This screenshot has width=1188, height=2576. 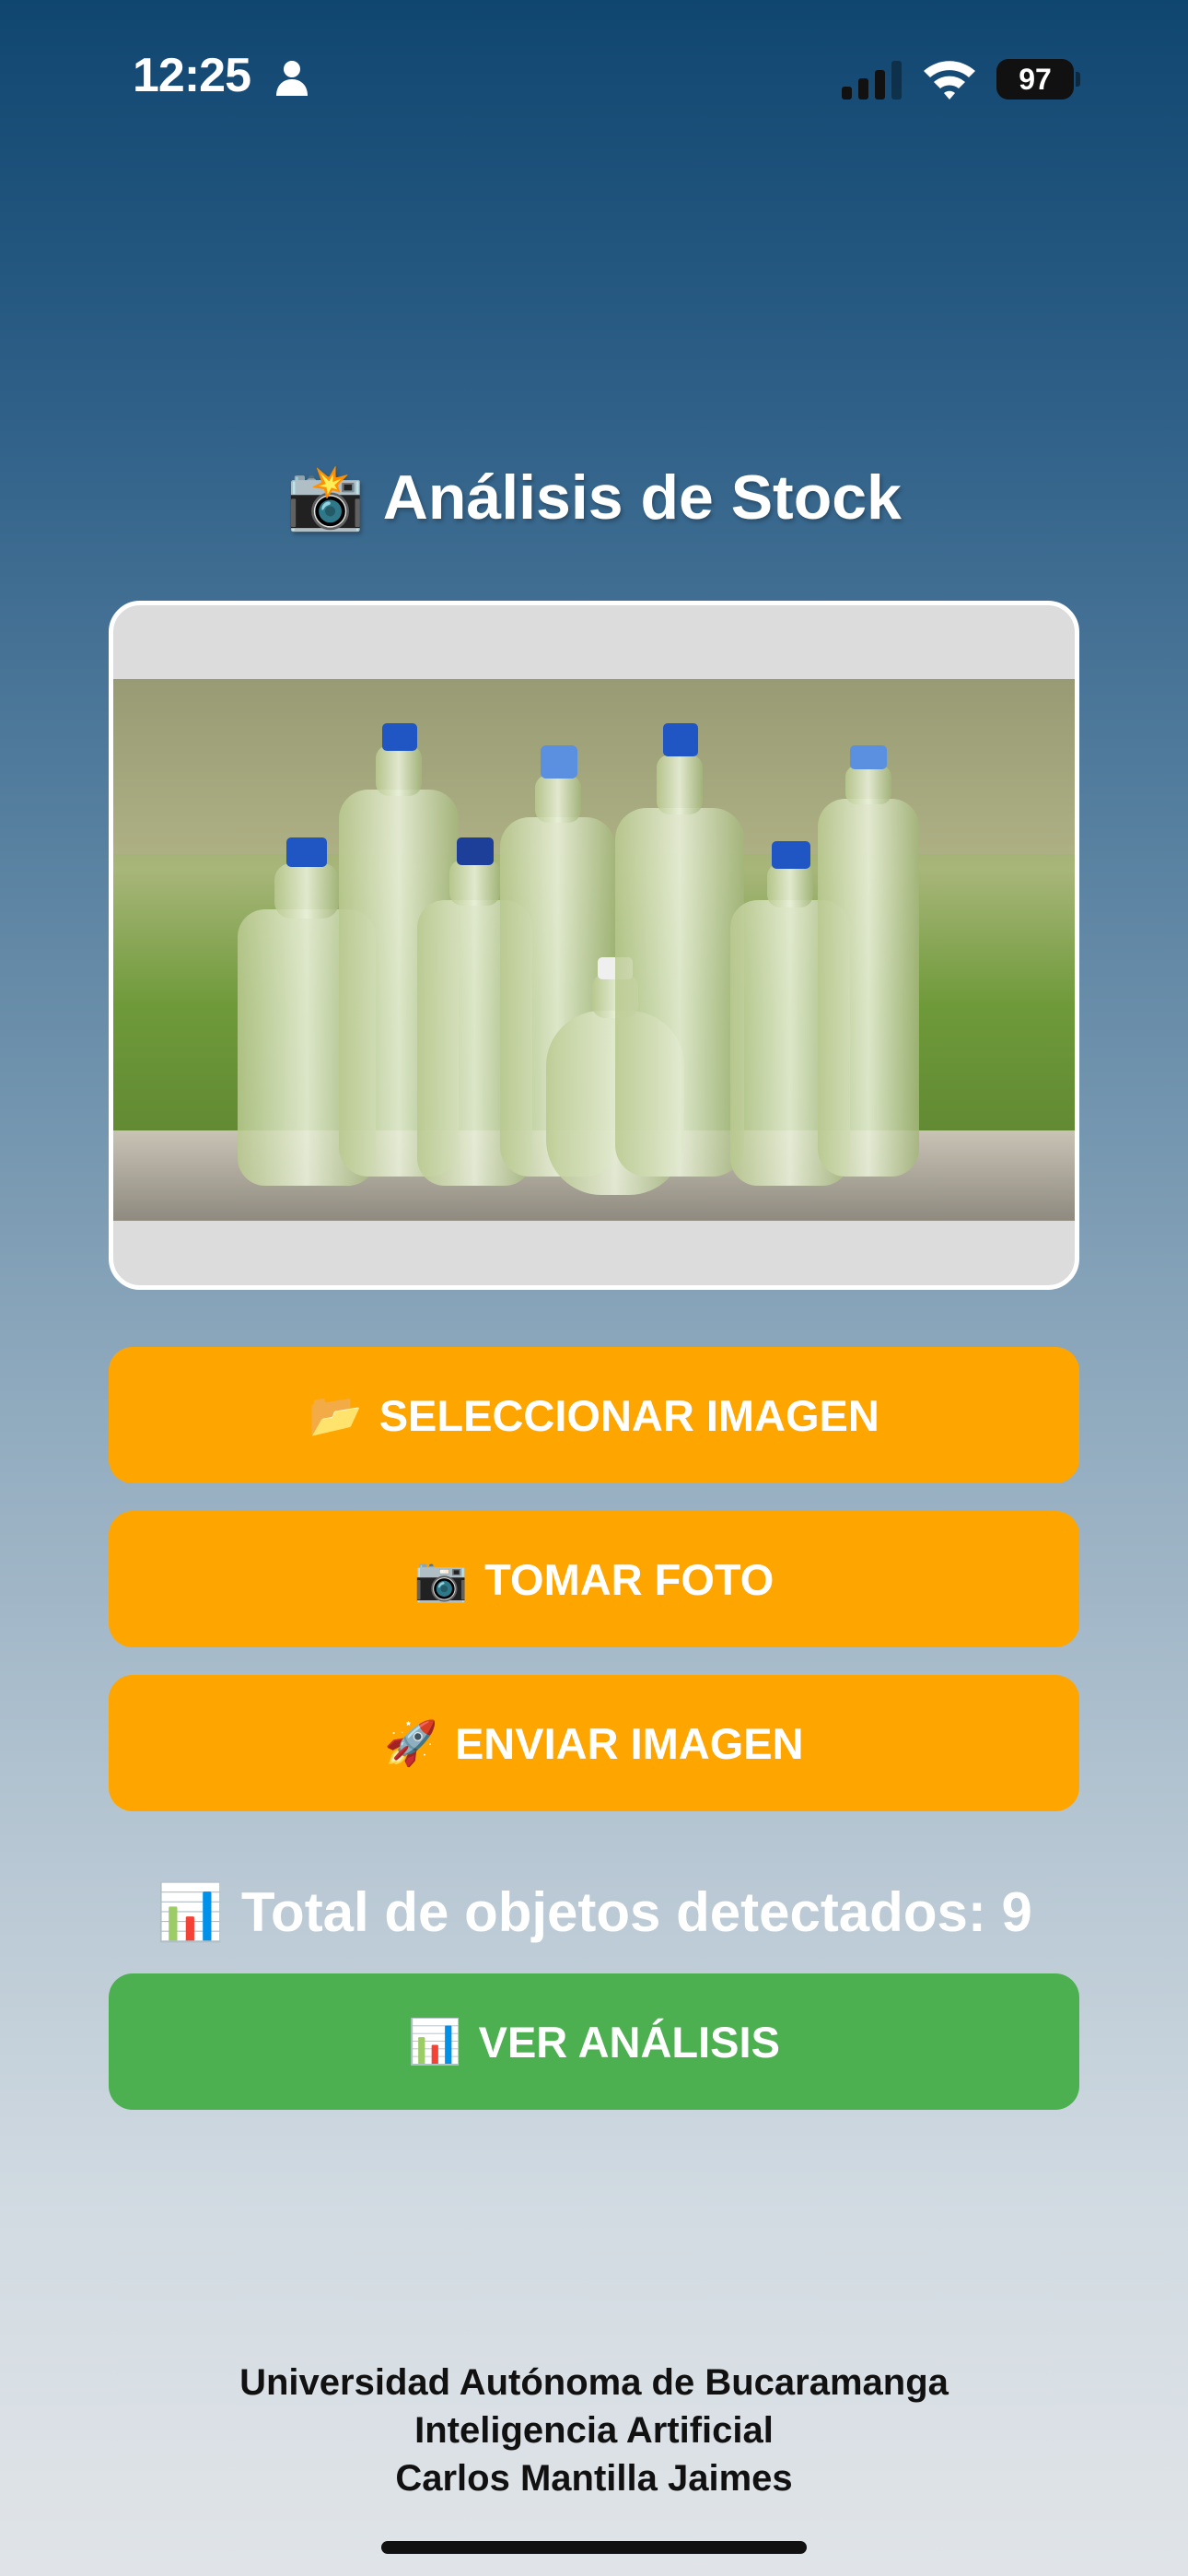 I want to click on footer-author: Carlos Mantilla Jaimes, so click(x=594, y=2478).